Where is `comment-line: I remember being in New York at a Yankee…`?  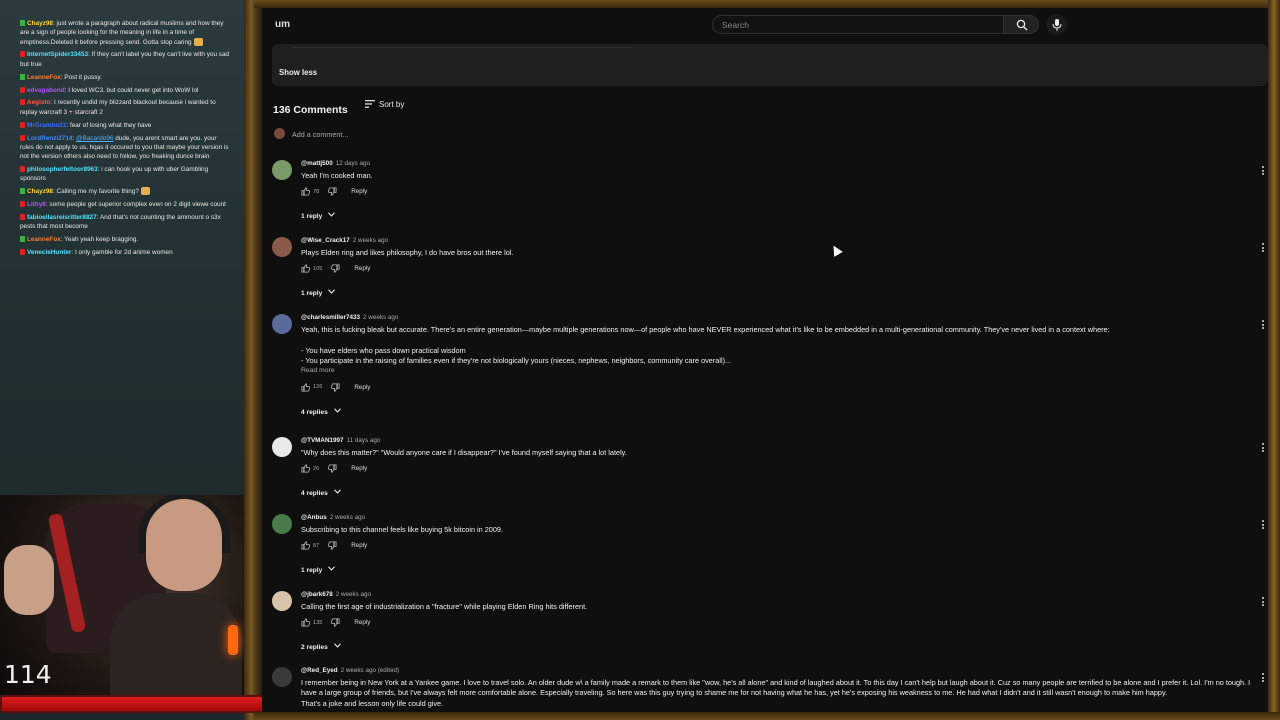
comment-line: I remember being in New York at a Yankee… is located at coordinates (776, 688).